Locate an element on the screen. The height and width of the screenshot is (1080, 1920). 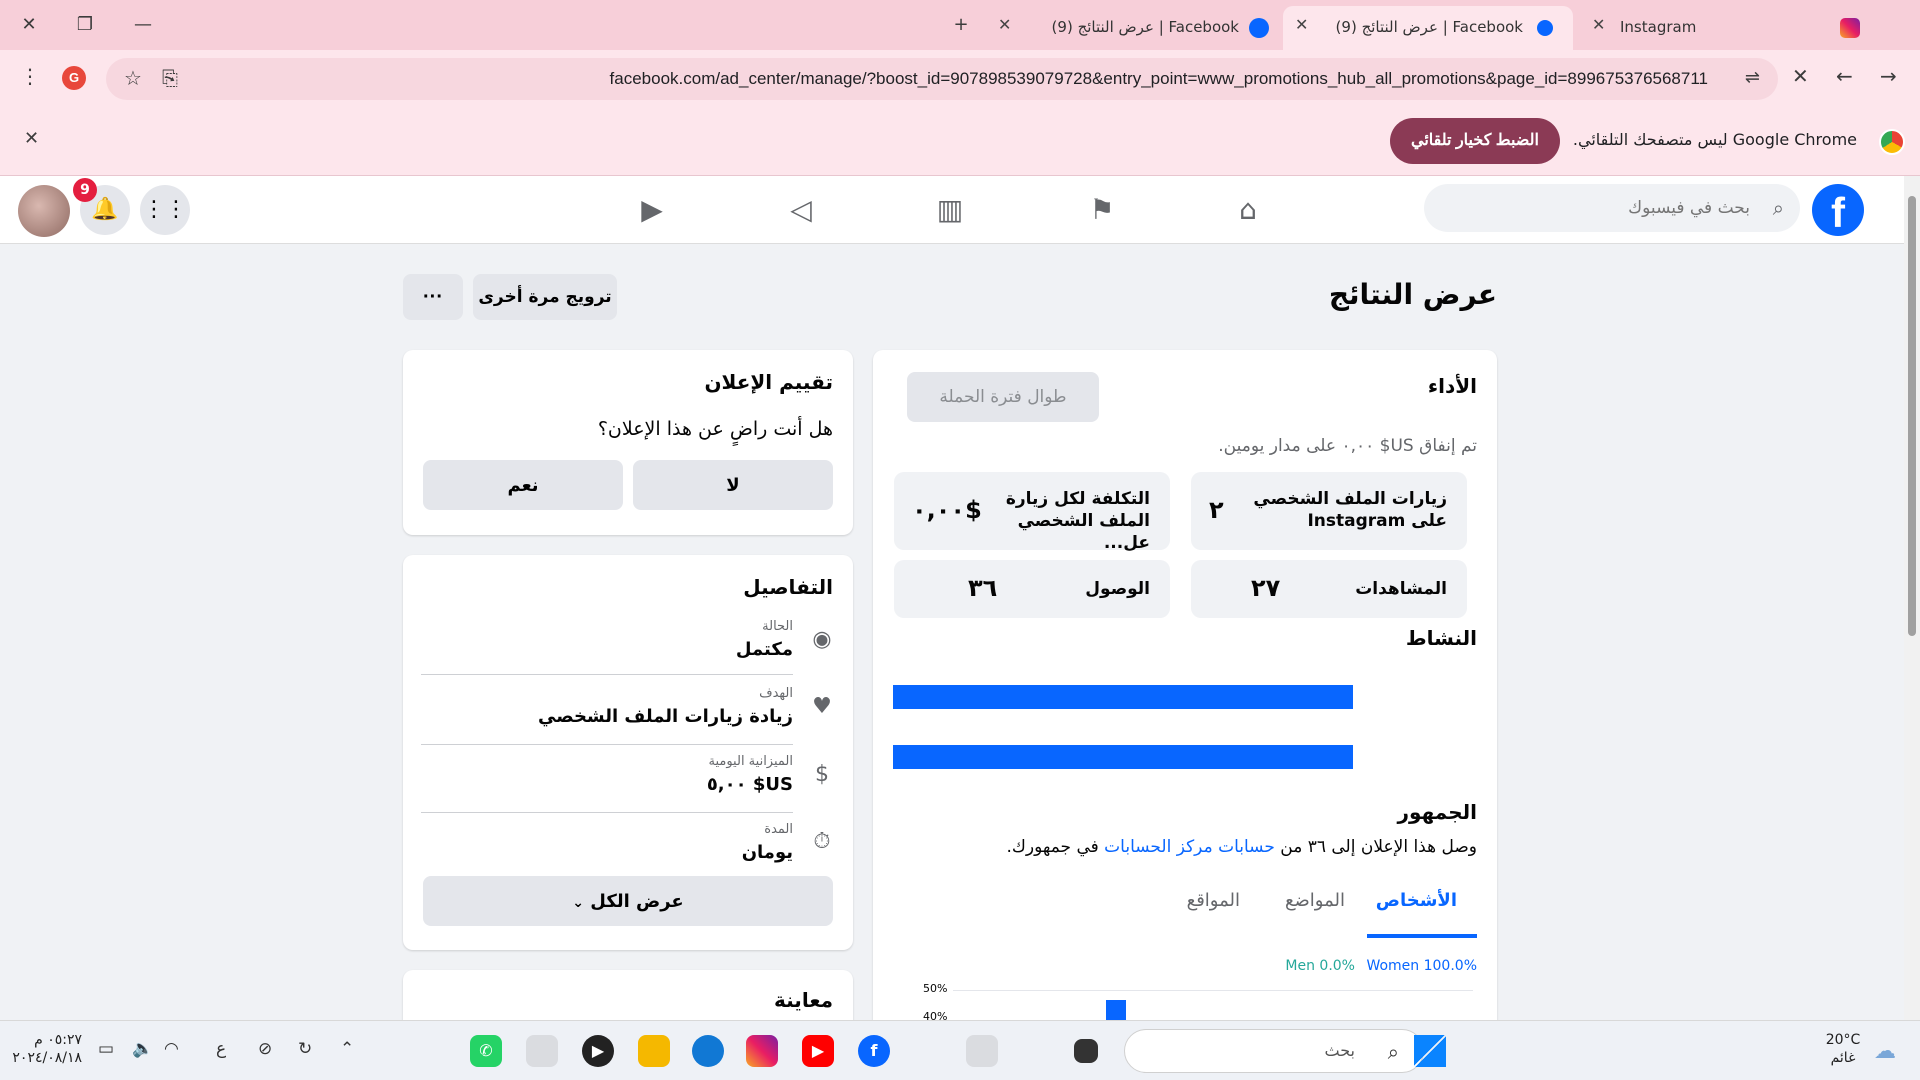
system-clock: ٠٥:٢٧ م ٢٠٢٤/٠٨/١٨ is located at coordinates (47, 1049).